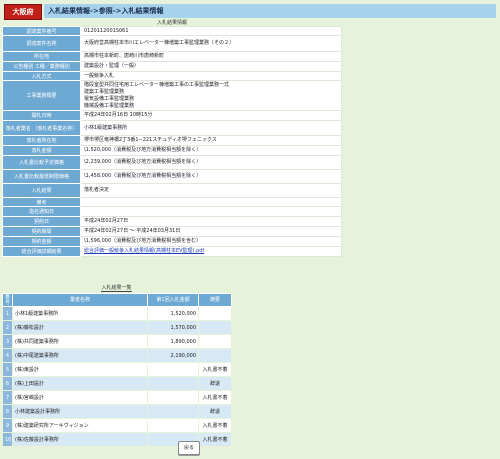 This screenshot has width=500, height=459. I want to click on bid-amount: 1,520,000, so click(173, 313).